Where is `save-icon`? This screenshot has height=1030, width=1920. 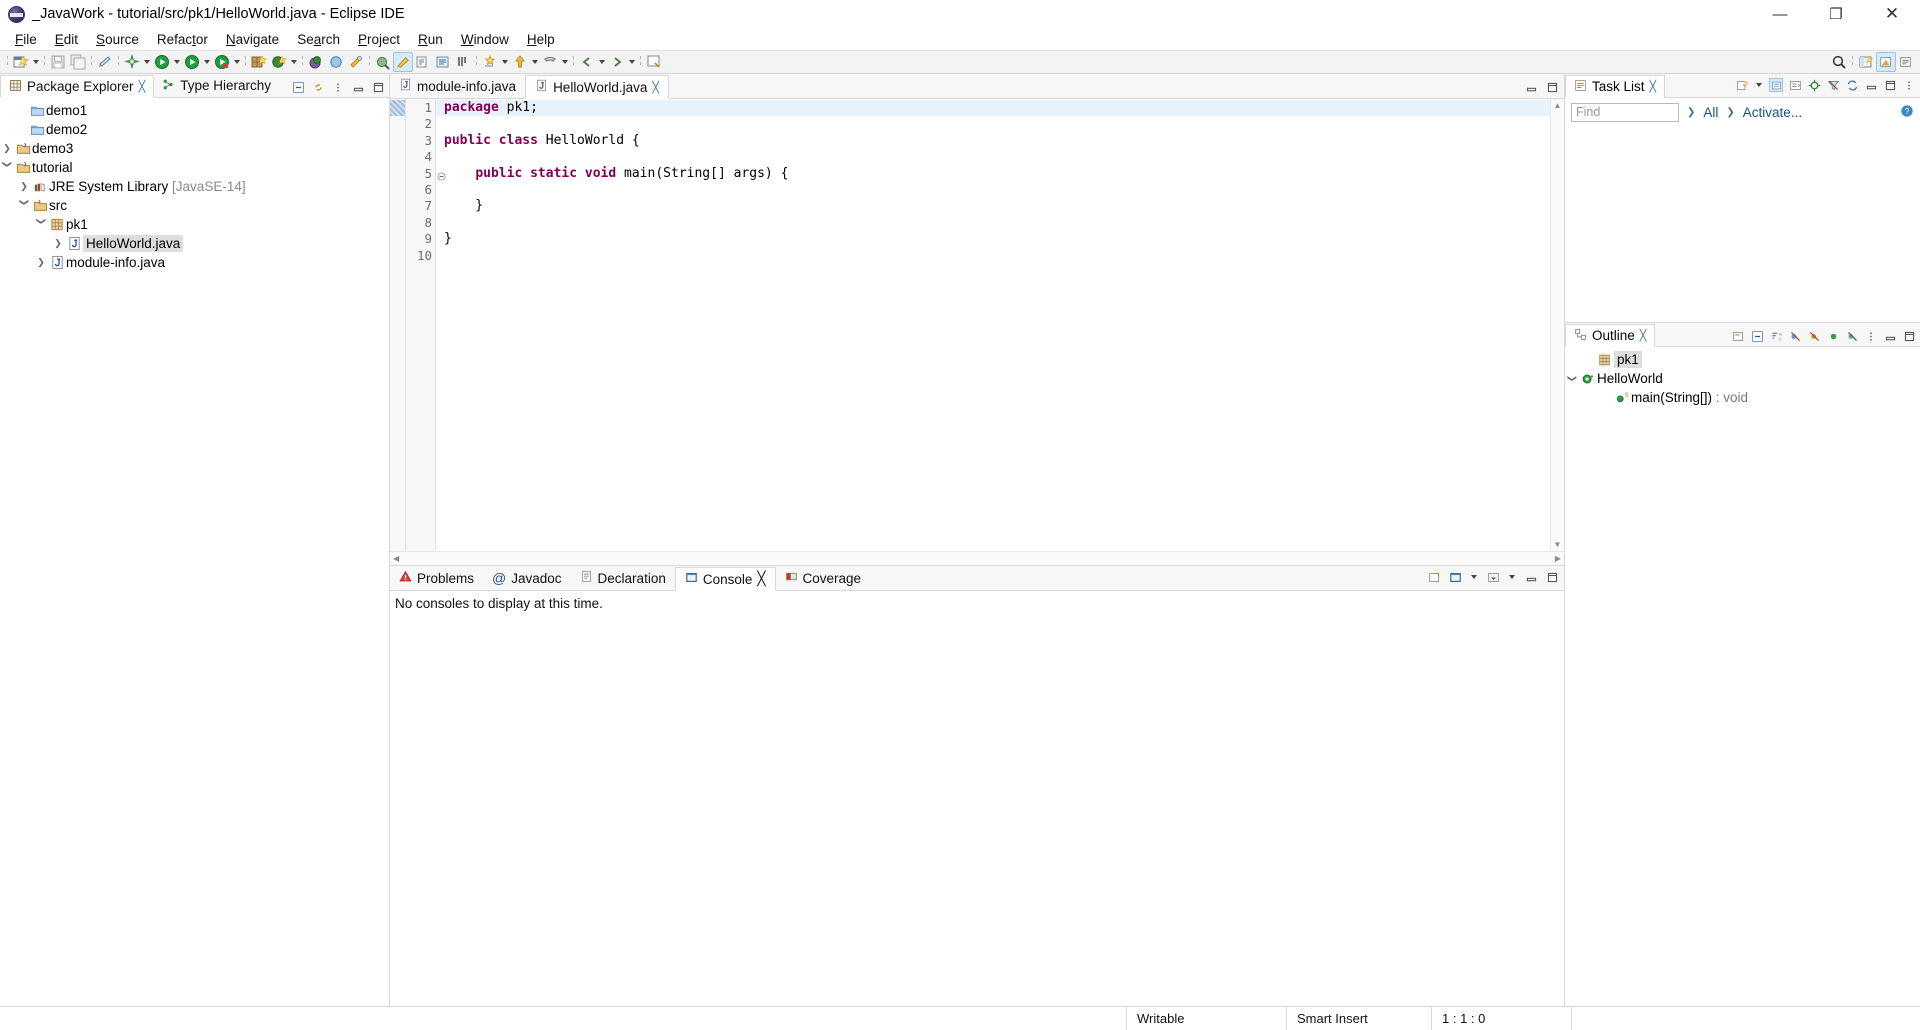 save-icon is located at coordinates (58, 62).